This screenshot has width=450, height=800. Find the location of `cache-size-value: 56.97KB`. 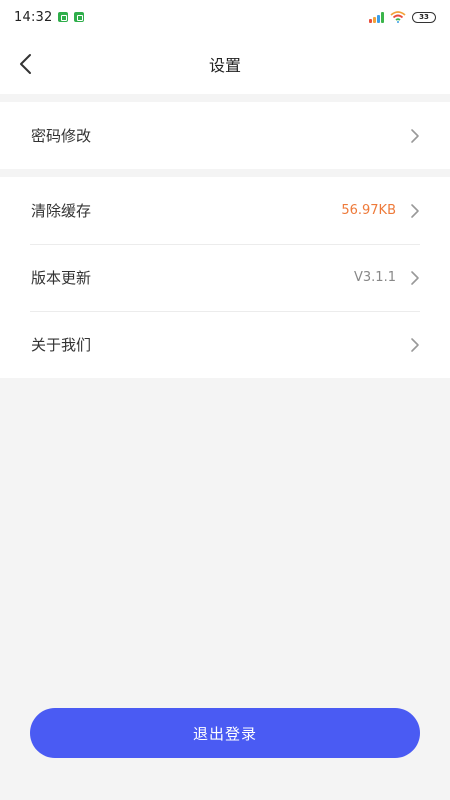

cache-size-value: 56.97KB is located at coordinates (368, 210).